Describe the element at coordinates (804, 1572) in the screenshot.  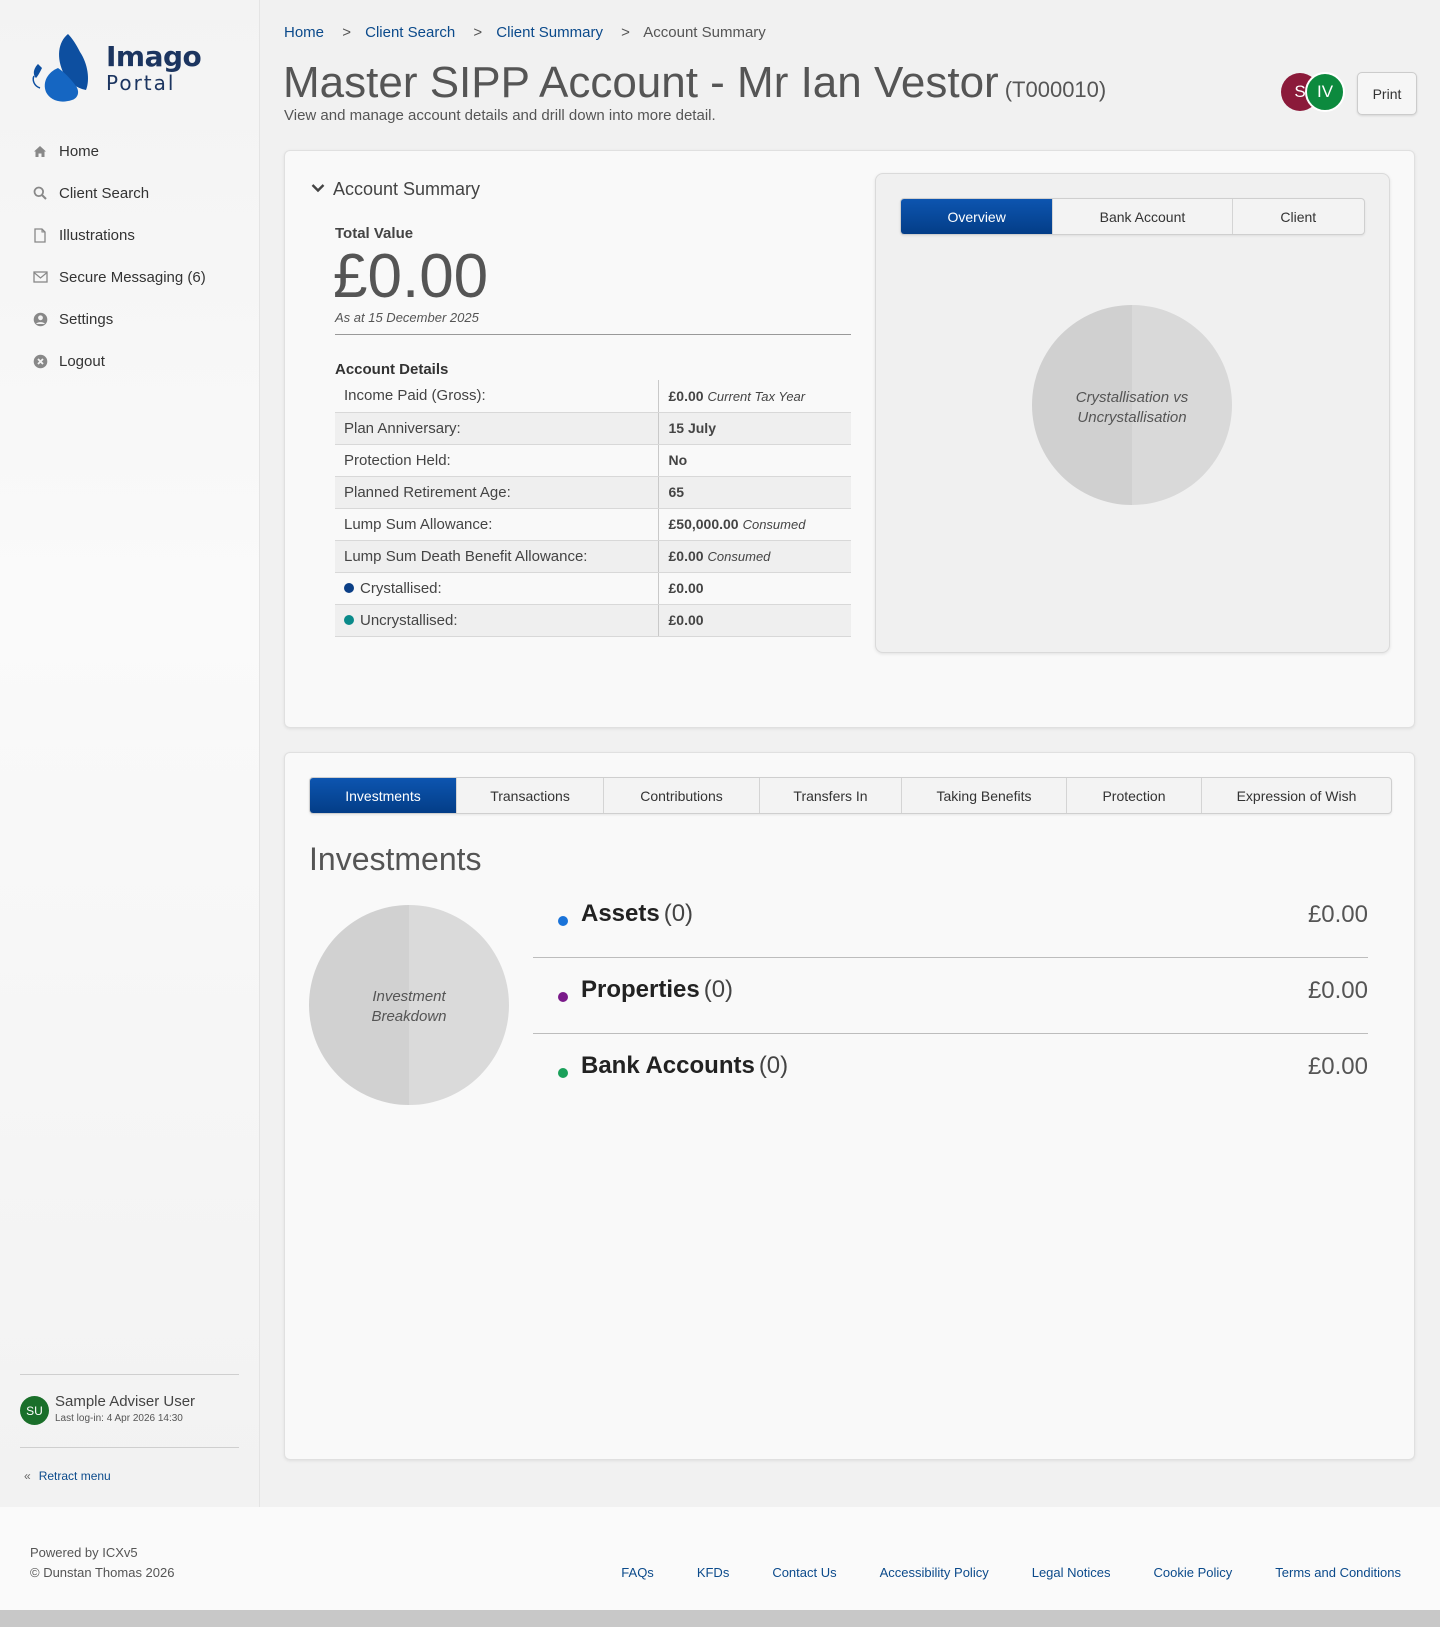
I see `footer-link-contact-us: Contact Us` at that location.